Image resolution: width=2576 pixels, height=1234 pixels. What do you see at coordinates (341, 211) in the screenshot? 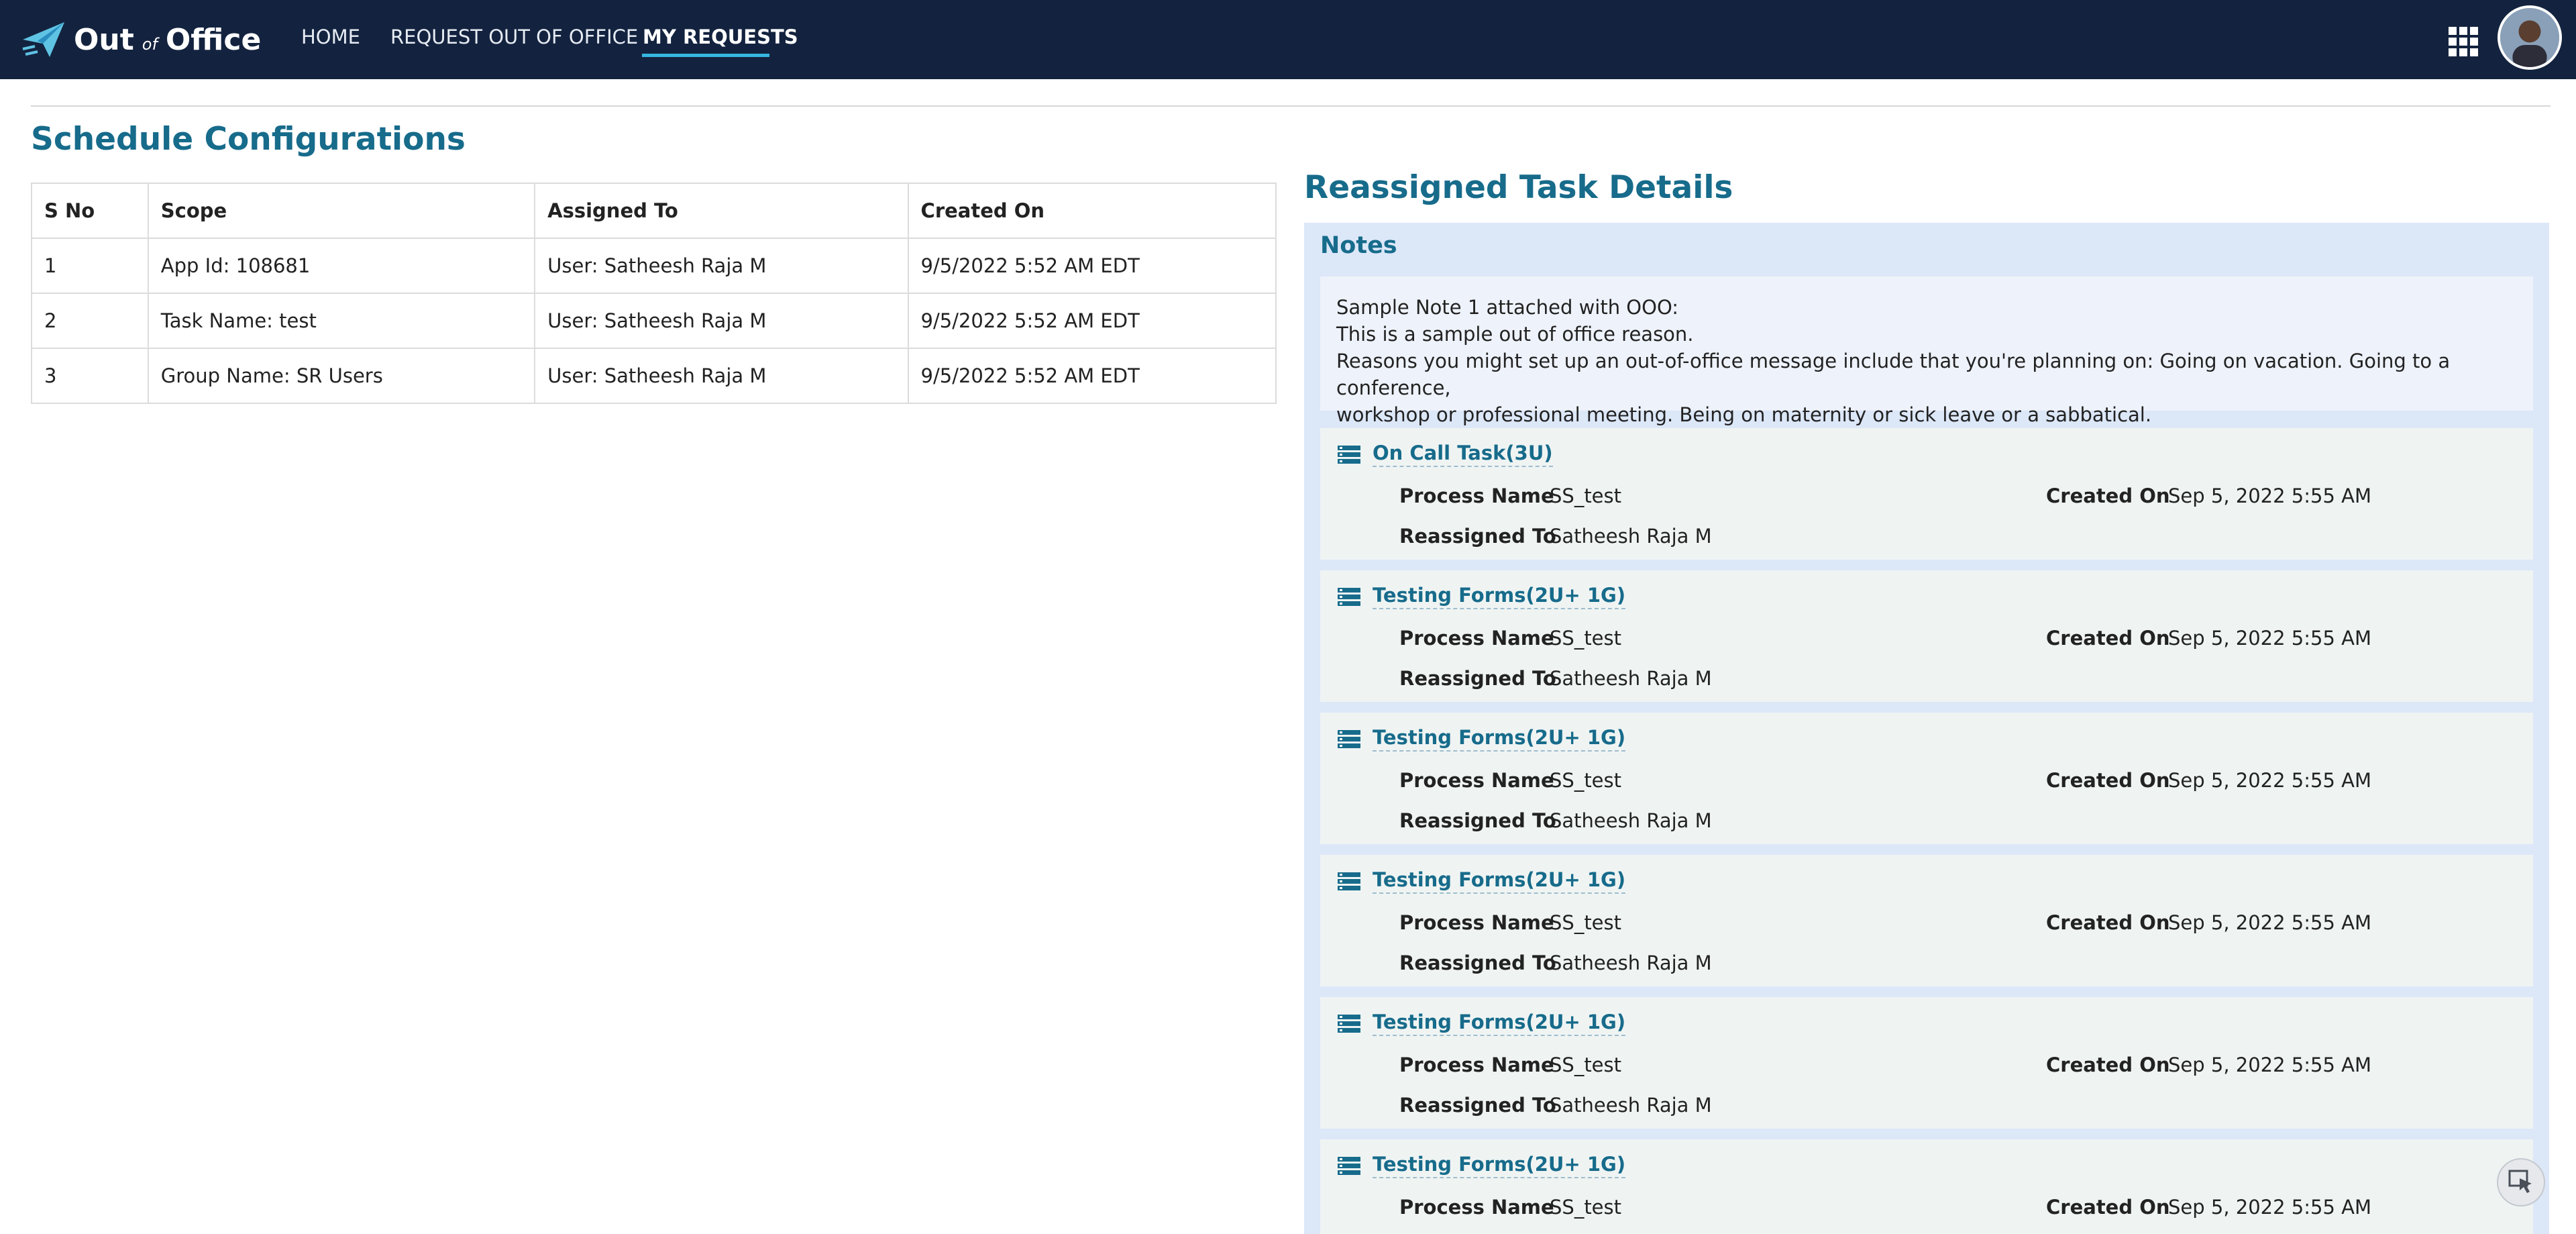
I see `col-header-scope: Scope` at bounding box center [341, 211].